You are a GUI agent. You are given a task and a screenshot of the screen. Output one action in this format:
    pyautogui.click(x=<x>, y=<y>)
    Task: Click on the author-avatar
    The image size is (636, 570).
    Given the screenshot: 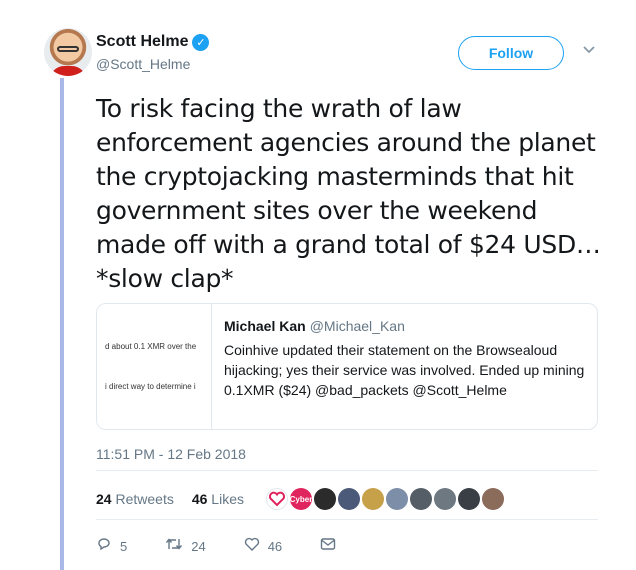 What is the action you would take?
    pyautogui.click(x=68, y=52)
    